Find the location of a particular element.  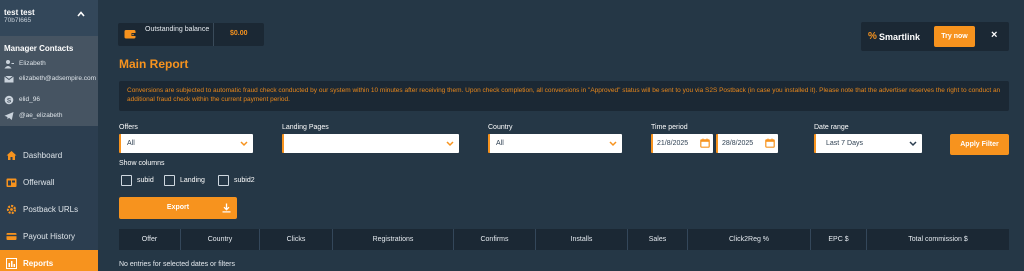

sidebar-item-reports: Reports is located at coordinates (49, 260).